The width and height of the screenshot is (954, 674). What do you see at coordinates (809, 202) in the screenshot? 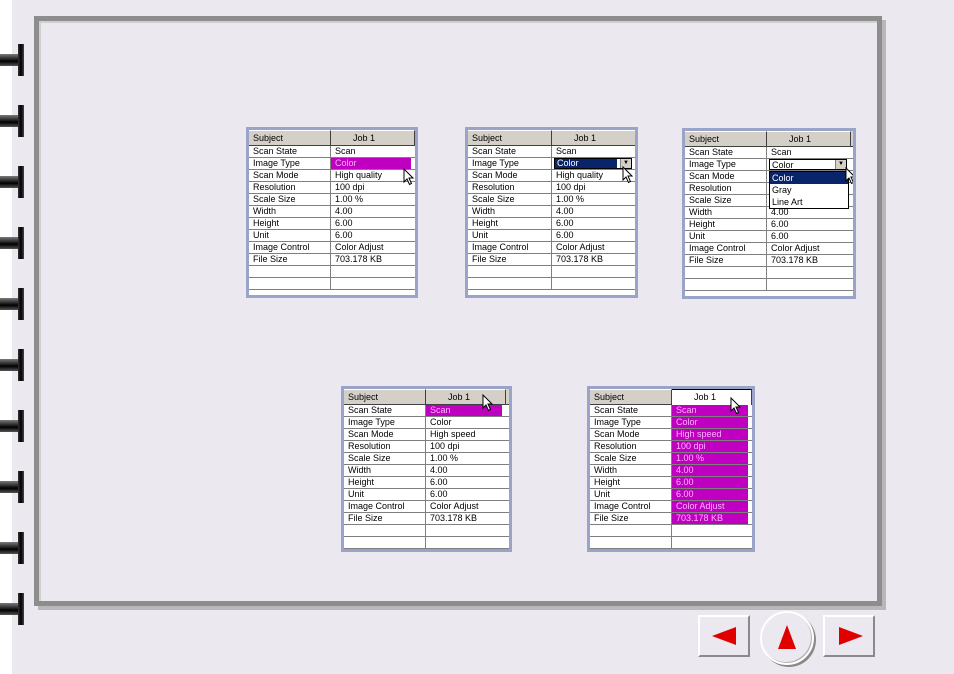
I see `dropdown-option: Line Art` at bounding box center [809, 202].